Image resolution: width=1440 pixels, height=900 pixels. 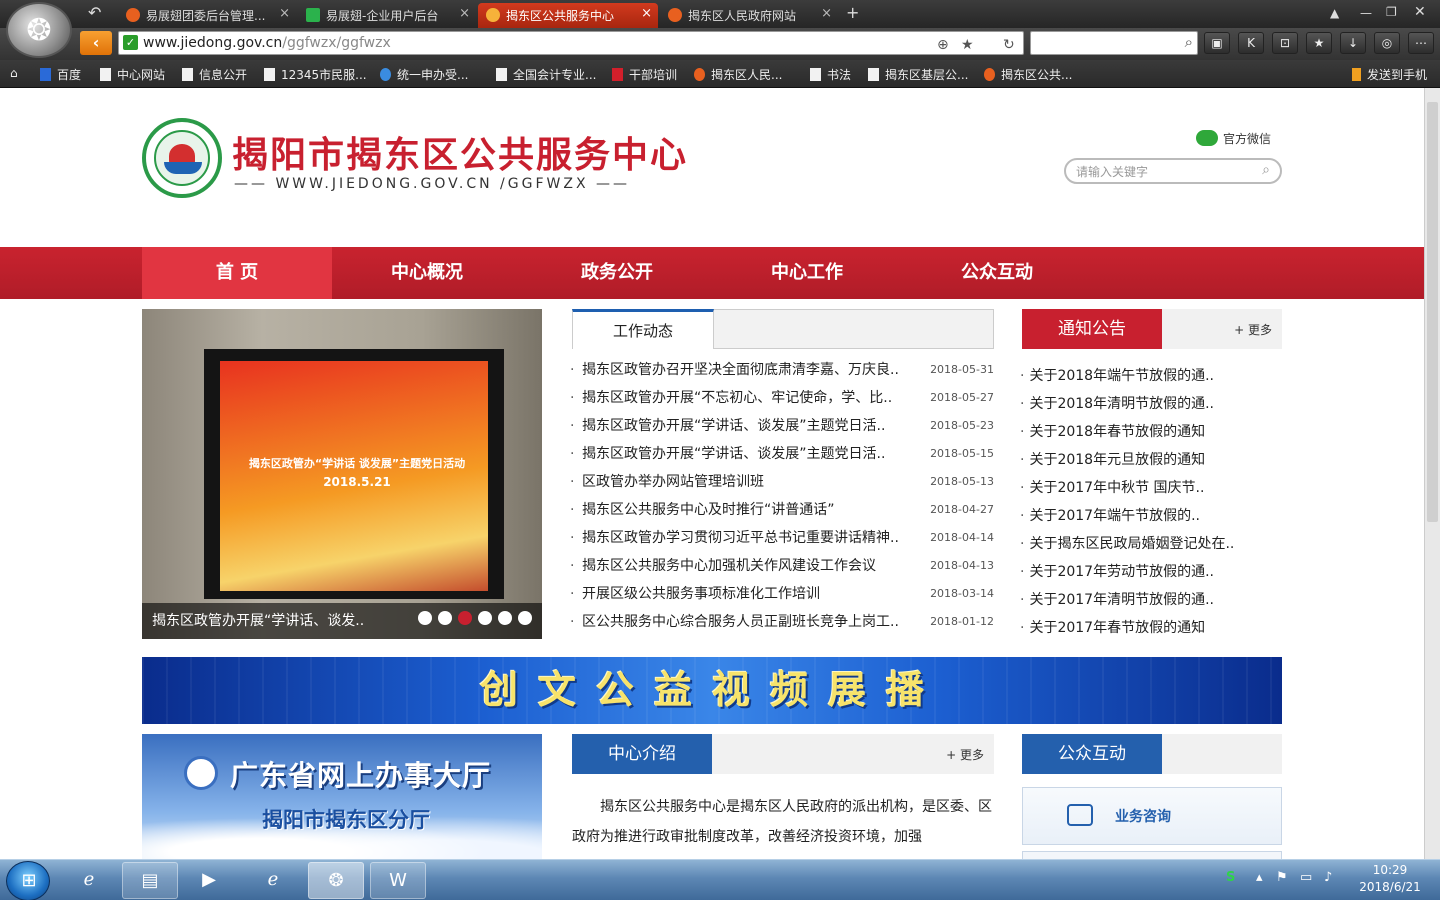 I want to click on notice-item: · 关于2018年元旦放假的通知, so click(x=1152, y=460).